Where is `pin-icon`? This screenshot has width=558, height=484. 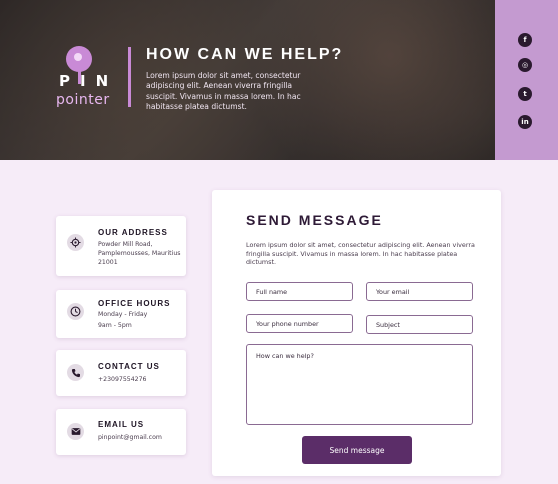
pin-icon is located at coordinates (79, 59).